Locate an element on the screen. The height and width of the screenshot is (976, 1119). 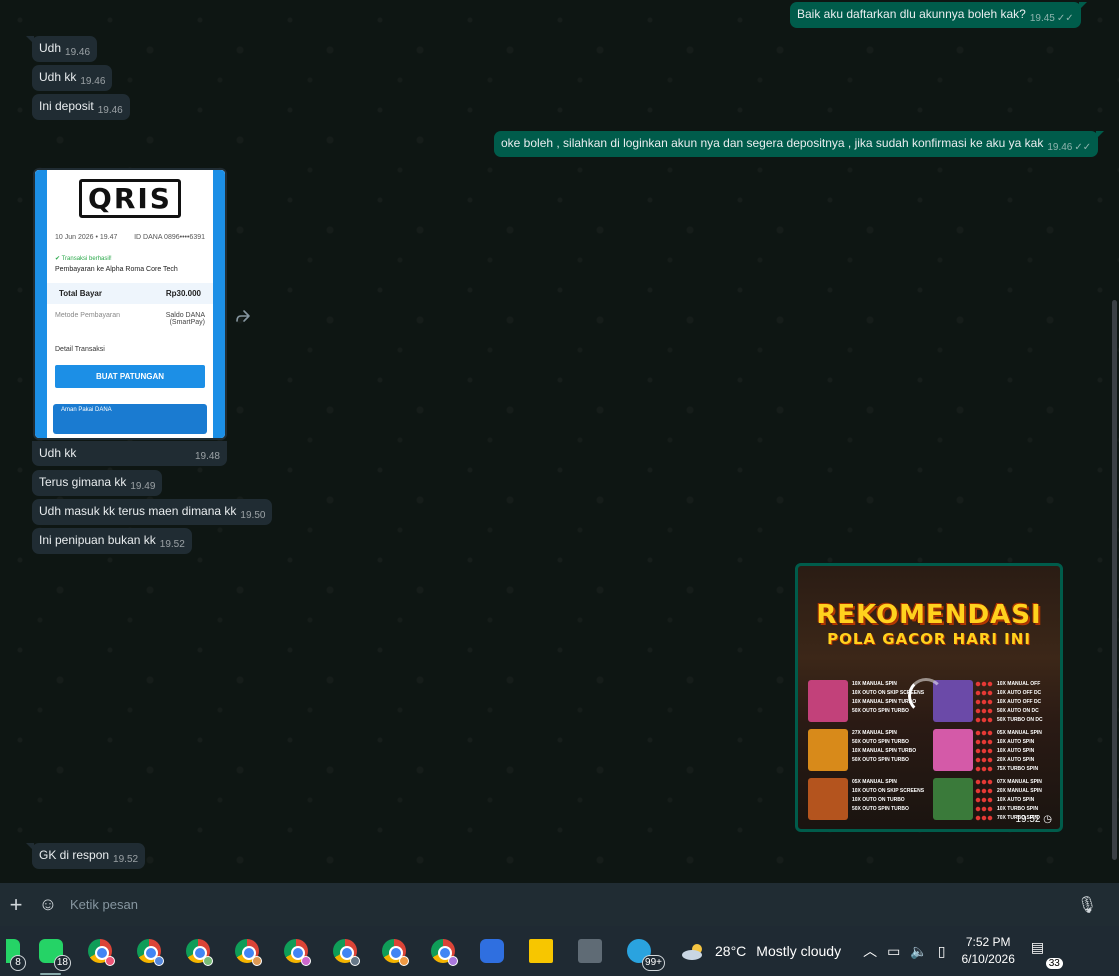
receipt-method-label: Metode Pembayaran is located at coordinates (87, 315).